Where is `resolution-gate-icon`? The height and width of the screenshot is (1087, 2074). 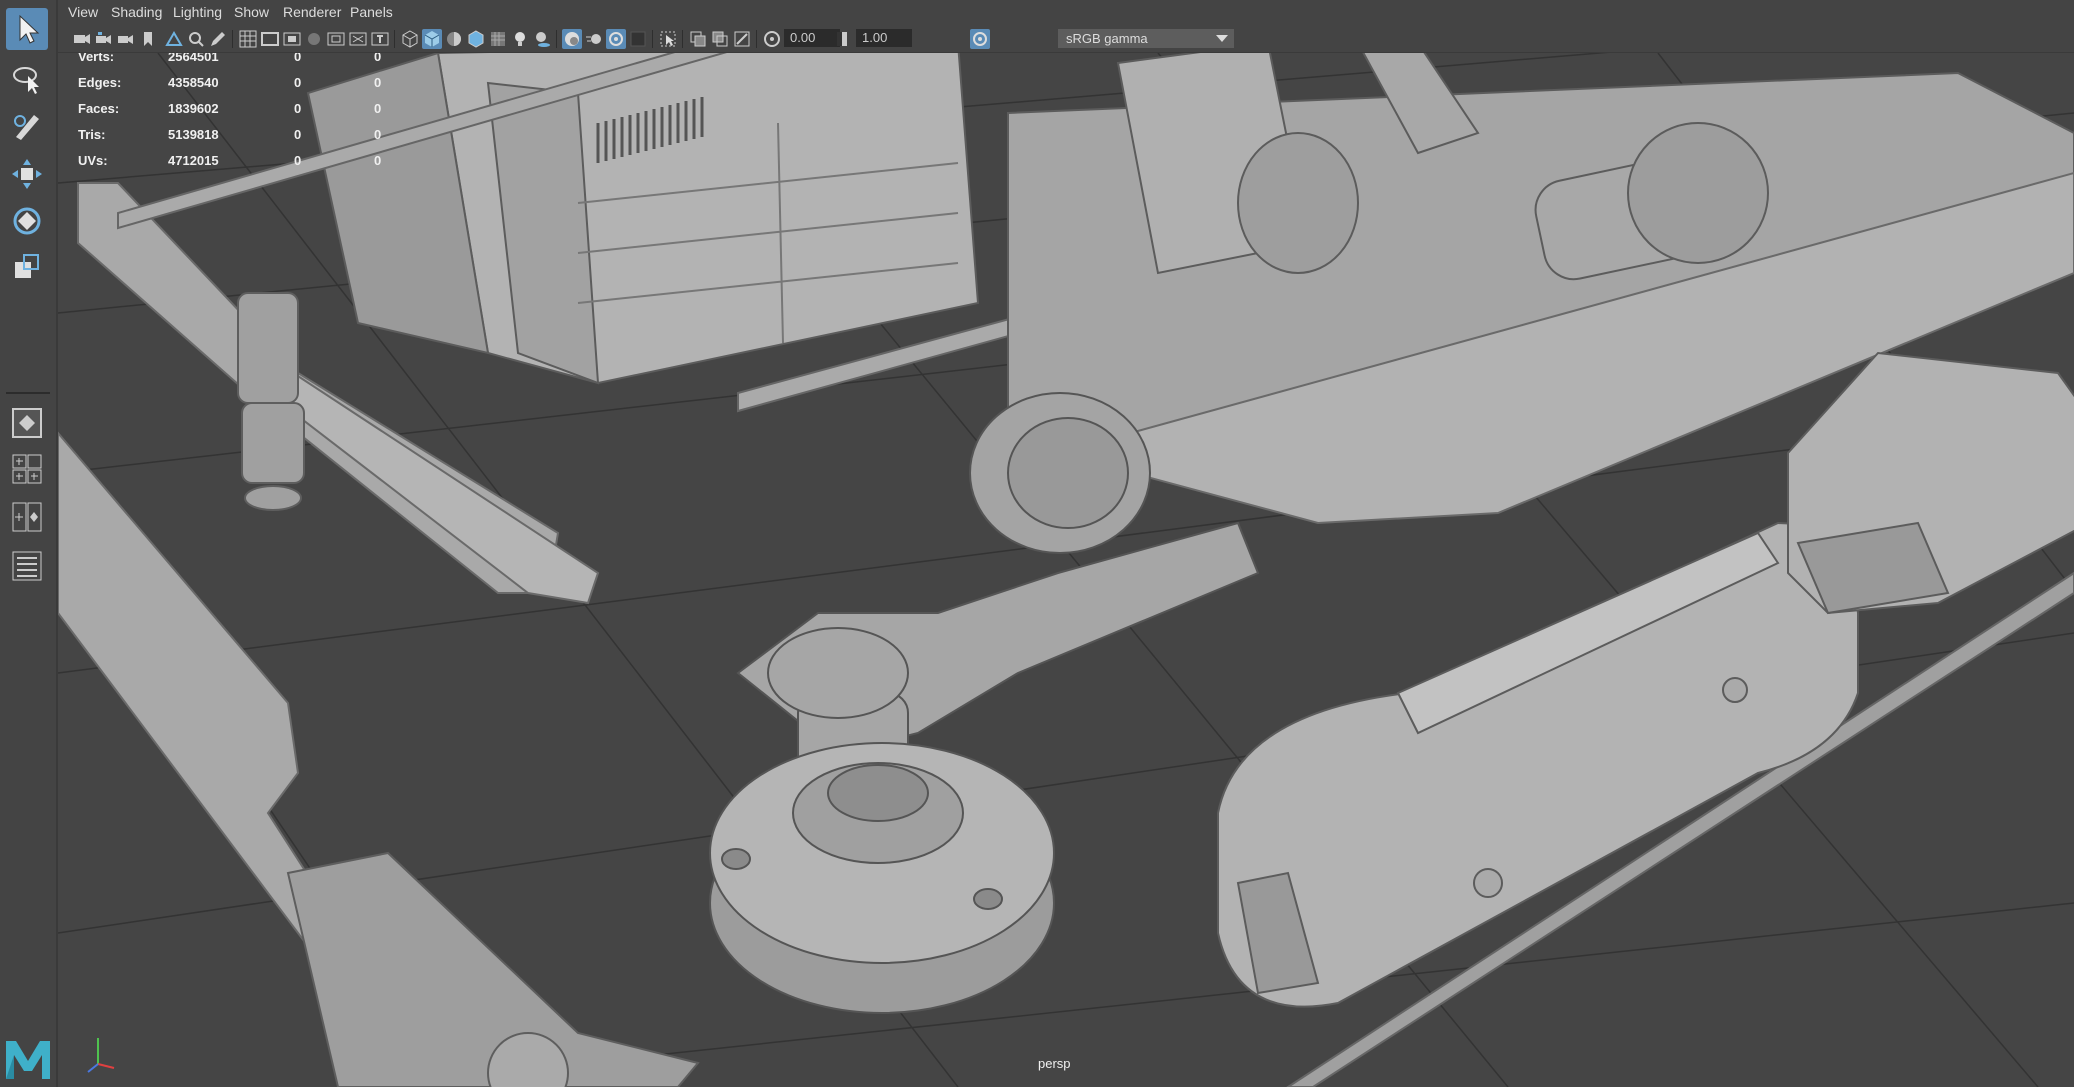 resolution-gate-icon is located at coordinates (292, 39).